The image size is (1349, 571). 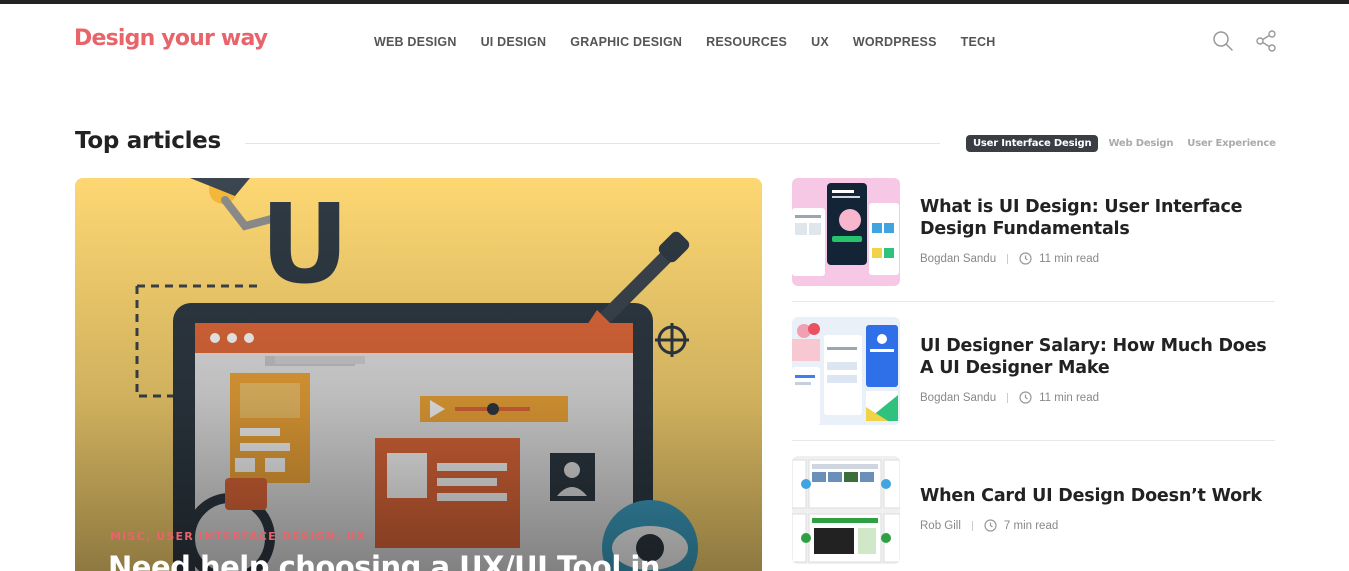 I want to click on site-logo: Design your way, so click(x=171, y=38).